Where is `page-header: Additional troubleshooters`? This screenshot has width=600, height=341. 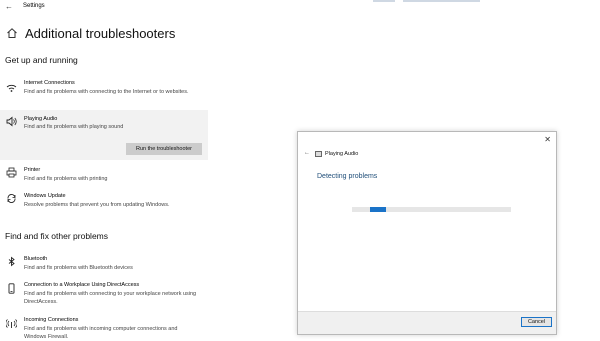 page-header: Additional troubleshooters is located at coordinates (90, 33).